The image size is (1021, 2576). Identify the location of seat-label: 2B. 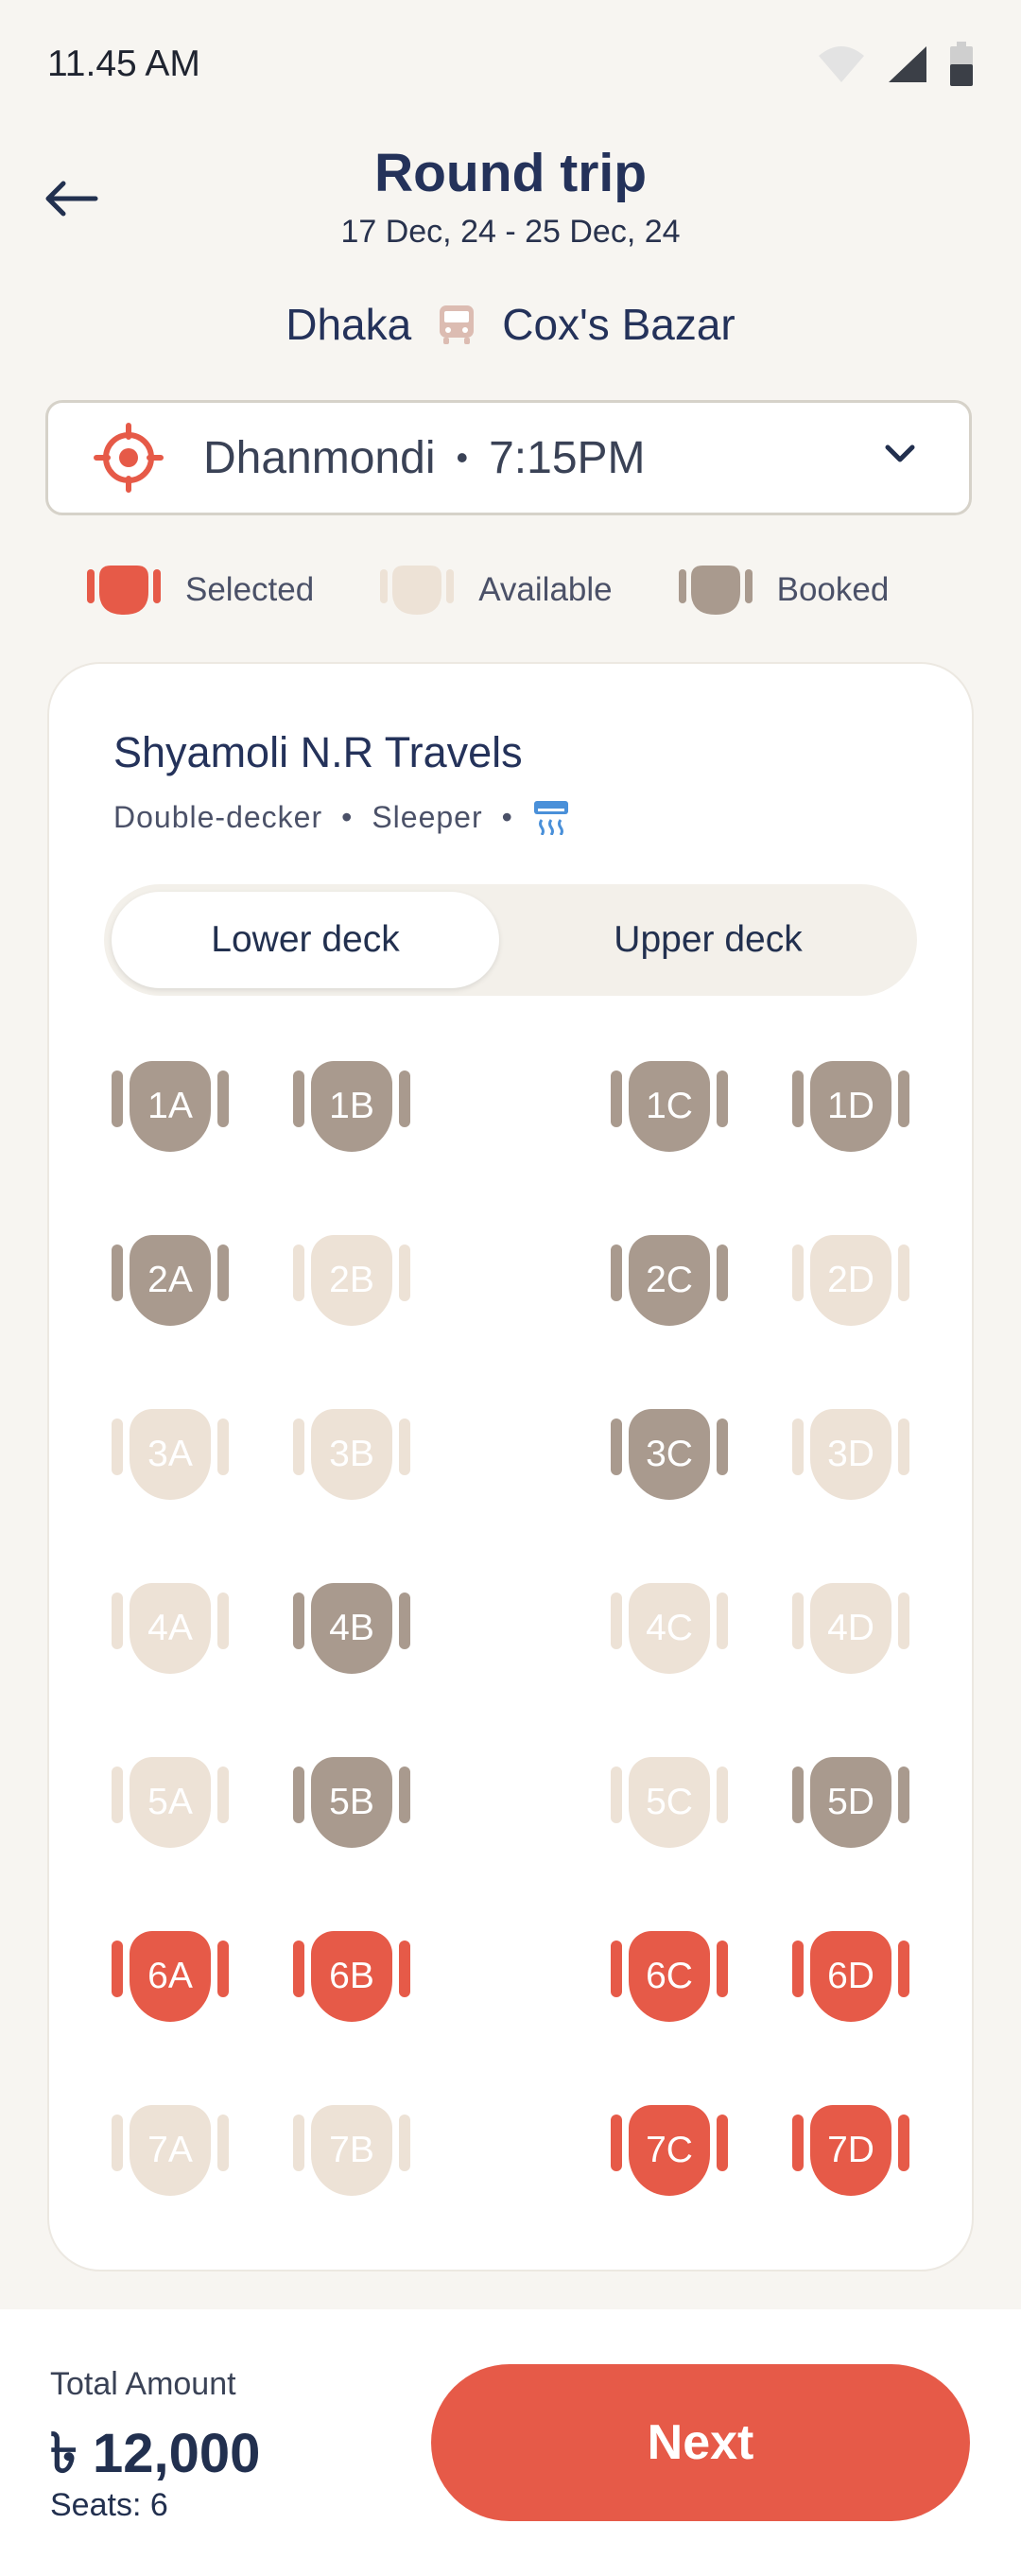
(351, 1280).